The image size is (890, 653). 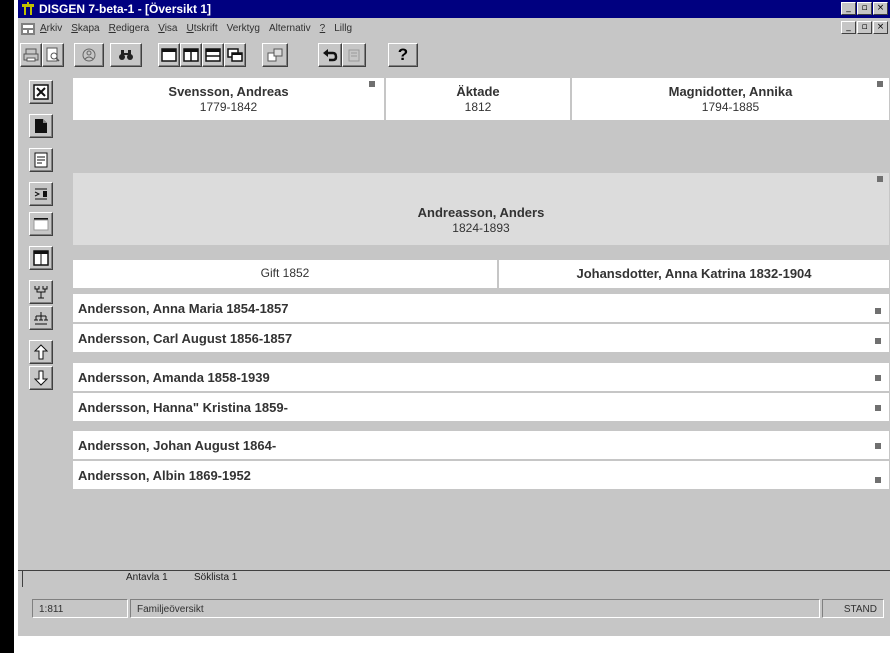 What do you see at coordinates (36, 578) in the screenshot?
I see `tab-current` at bounding box center [36, 578].